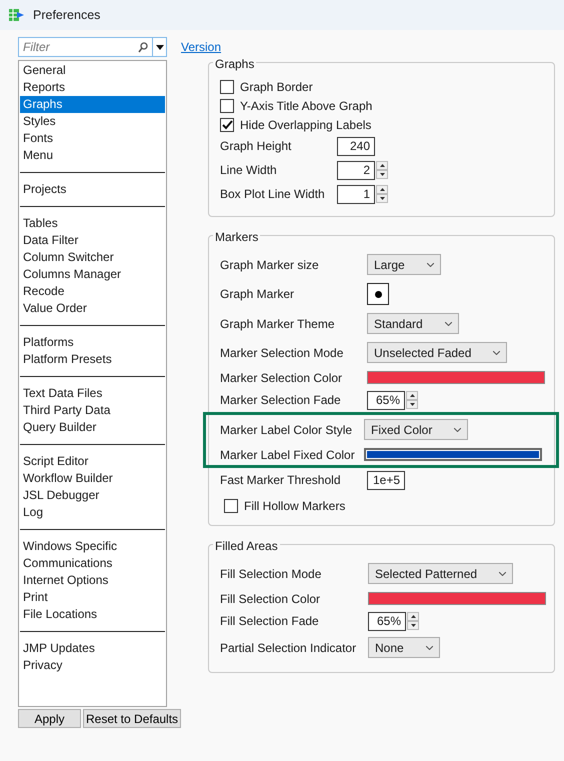 The height and width of the screenshot is (761, 564). What do you see at coordinates (287, 430) in the screenshot?
I see `field-label: Marker Label Color Style` at bounding box center [287, 430].